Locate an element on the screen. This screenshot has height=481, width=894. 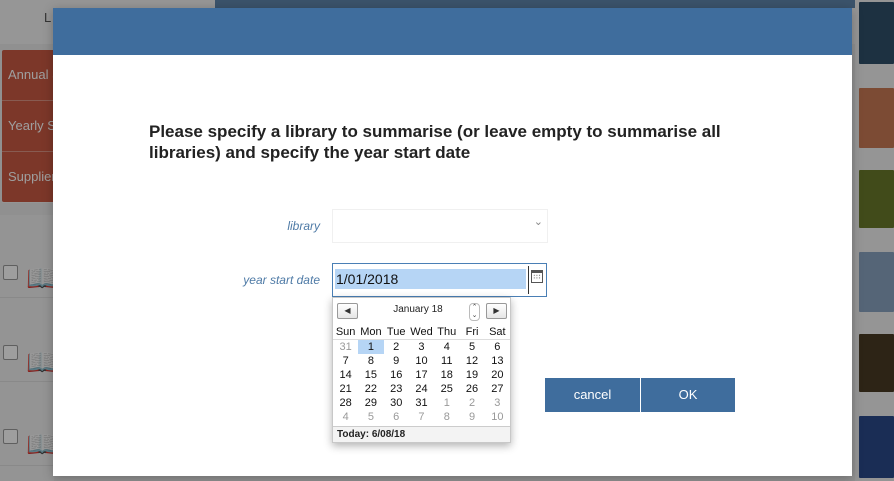
calendar-day: 13 is located at coordinates (497, 361).